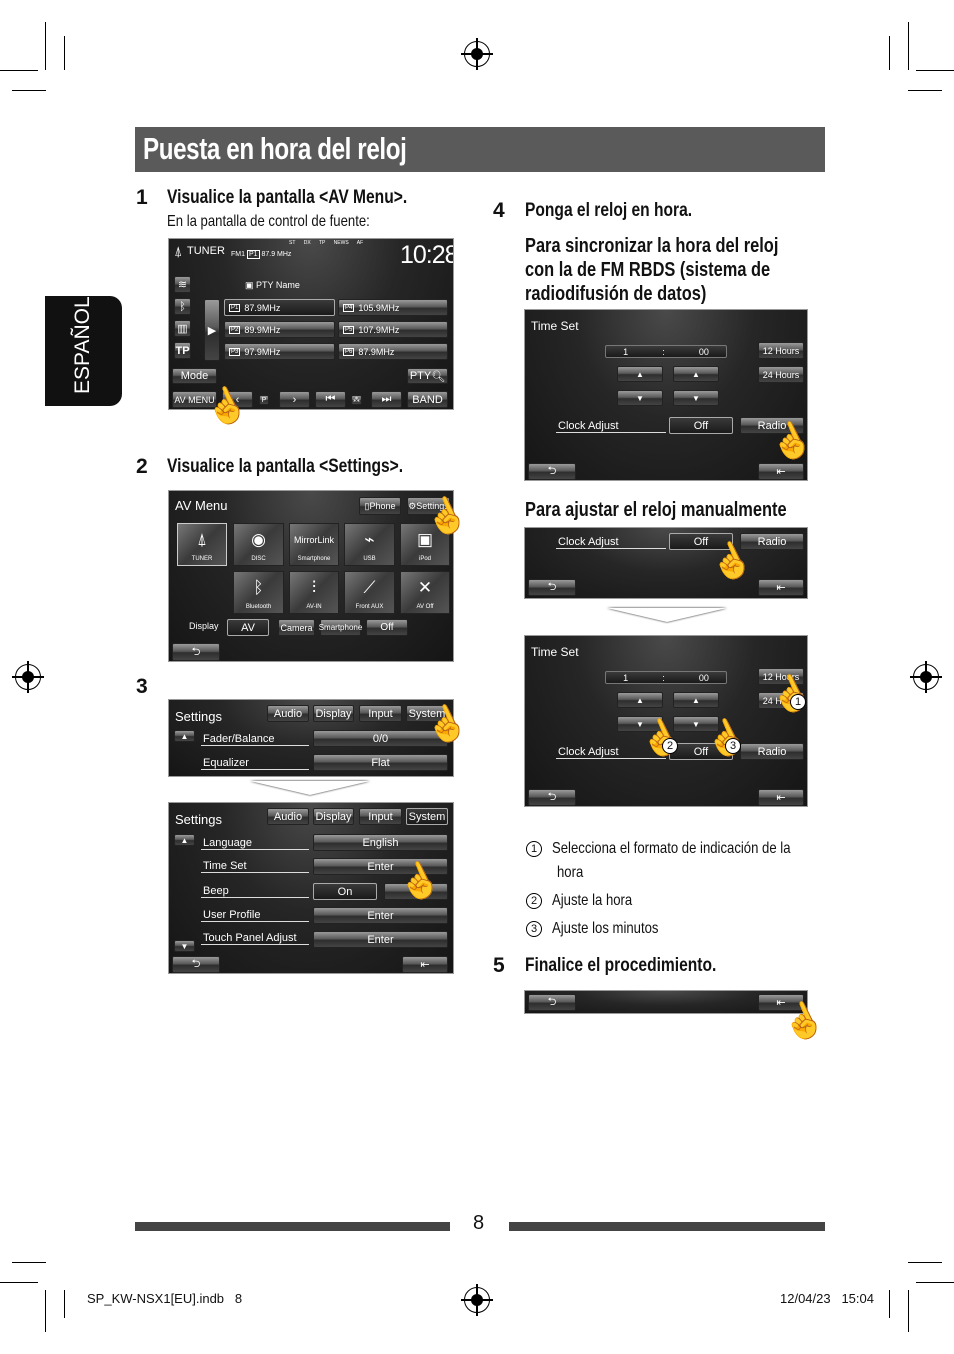  What do you see at coordinates (184, 946) in the screenshot?
I see `scroll-down-button: ▼` at bounding box center [184, 946].